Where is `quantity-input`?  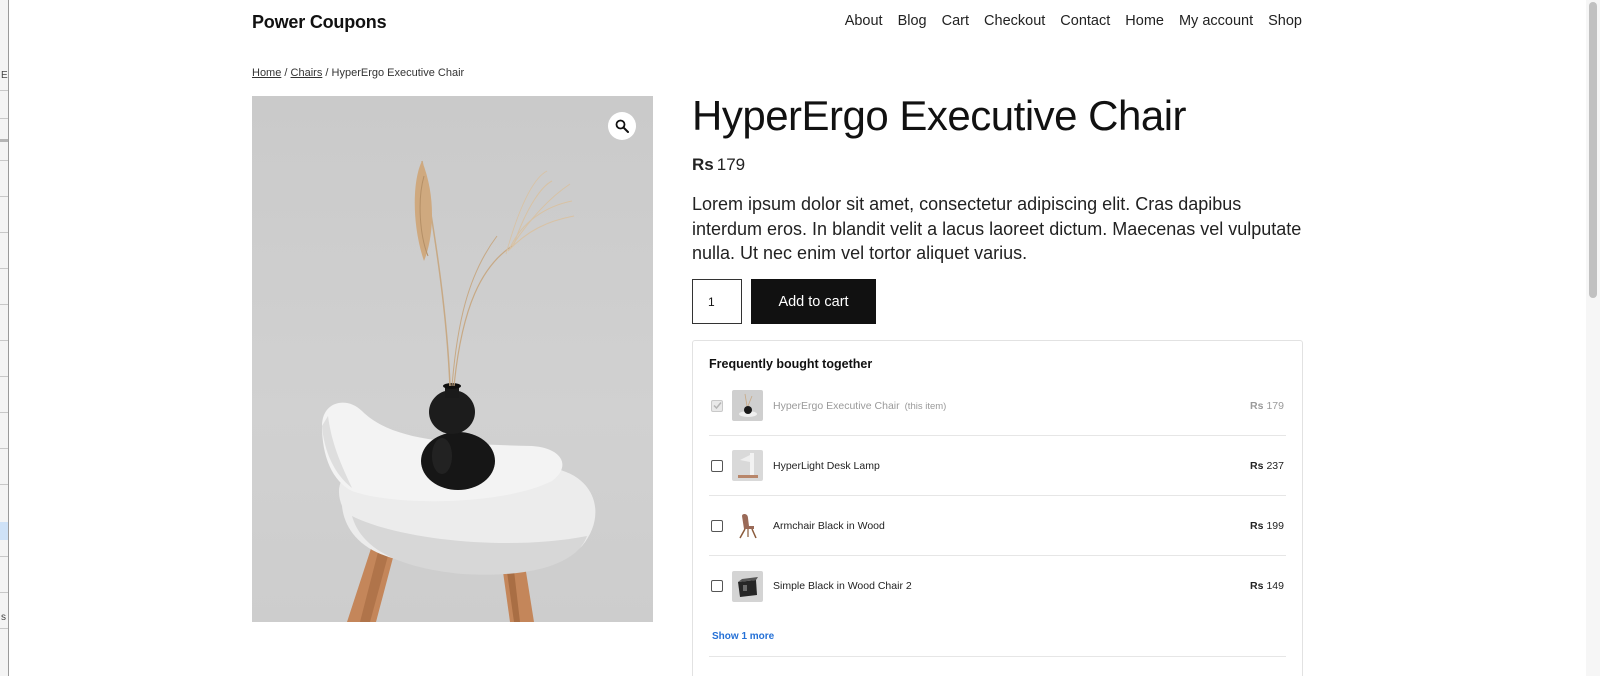
quantity-input is located at coordinates (717, 301).